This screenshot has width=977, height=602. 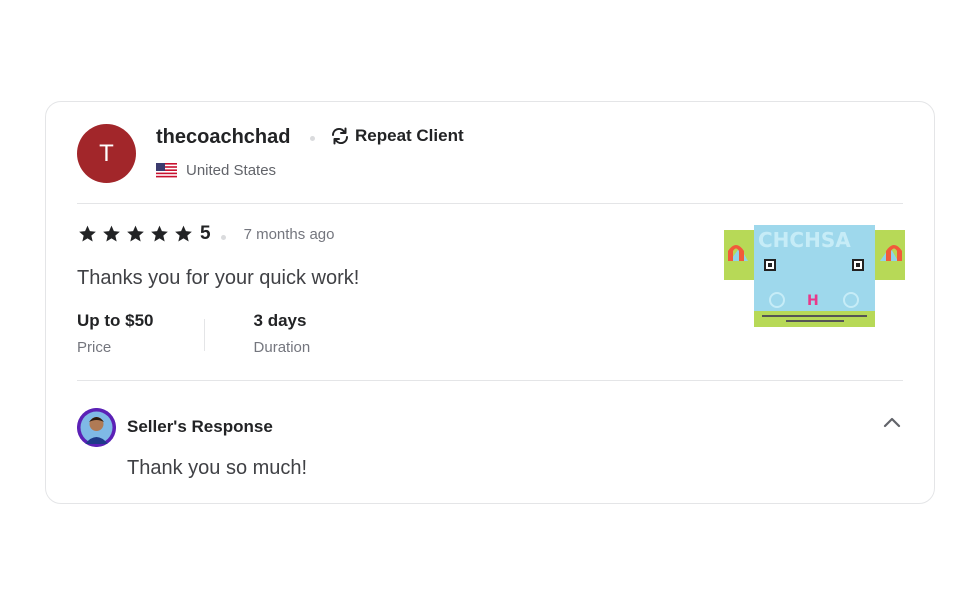 What do you see at coordinates (223, 137) in the screenshot?
I see `reviewer-username: thecoachchad` at bounding box center [223, 137].